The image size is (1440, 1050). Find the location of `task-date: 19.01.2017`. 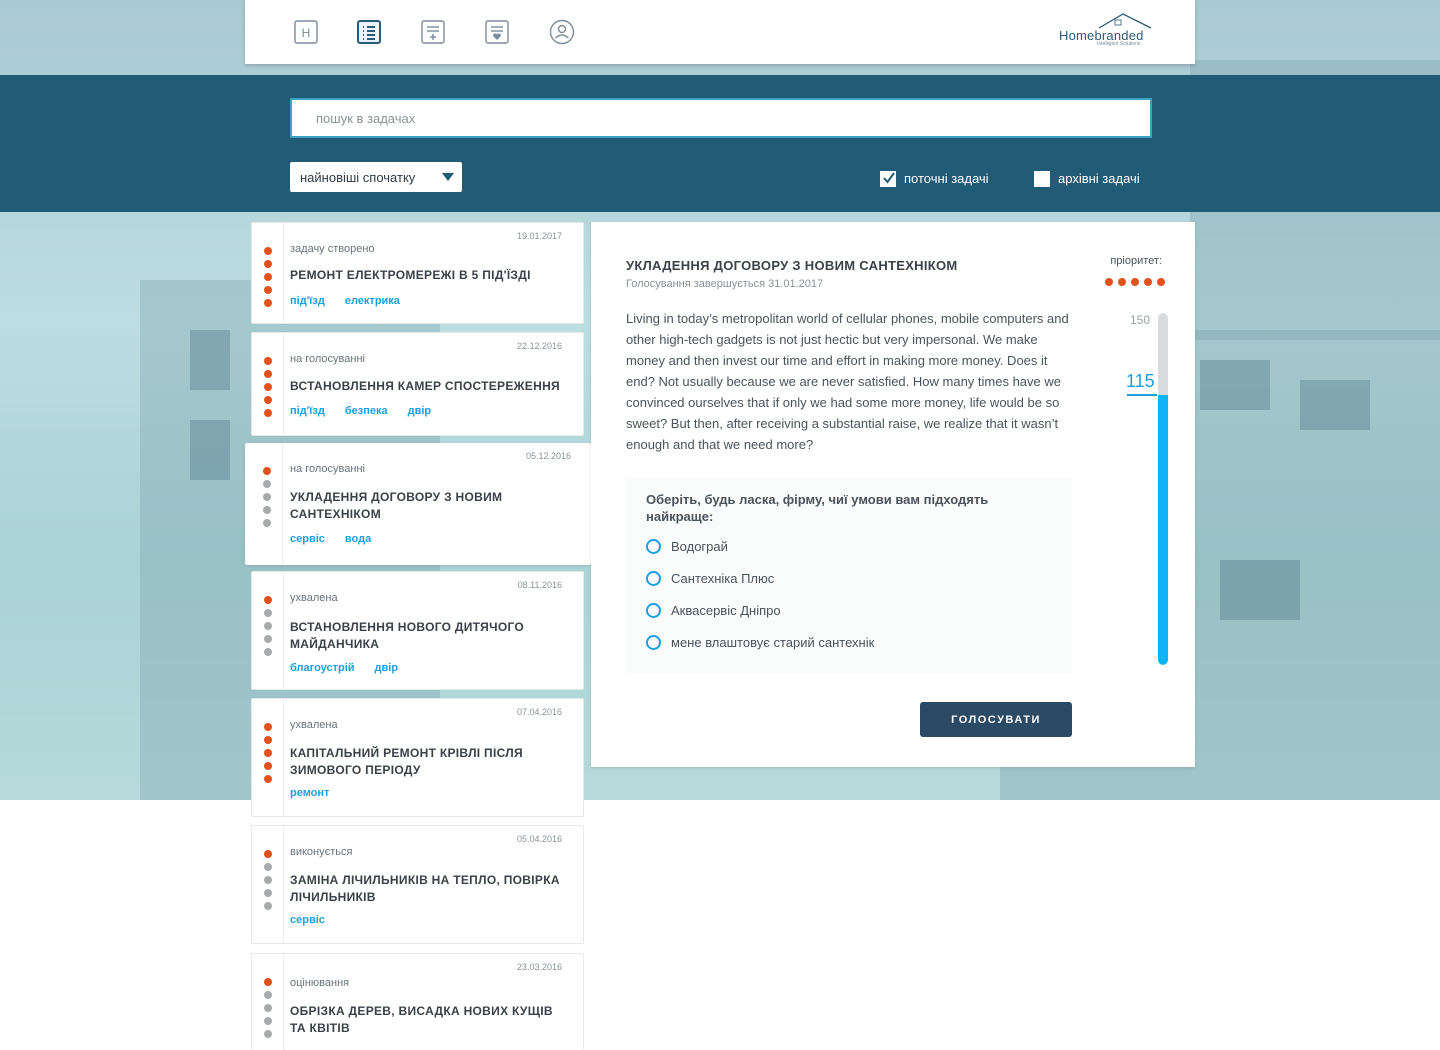

task-date: 19.01.2017 is located at coordinates (539, 236).